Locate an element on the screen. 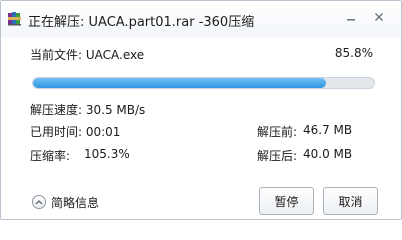  progress-percent: 85.8% is located at coordinates (353, 53).